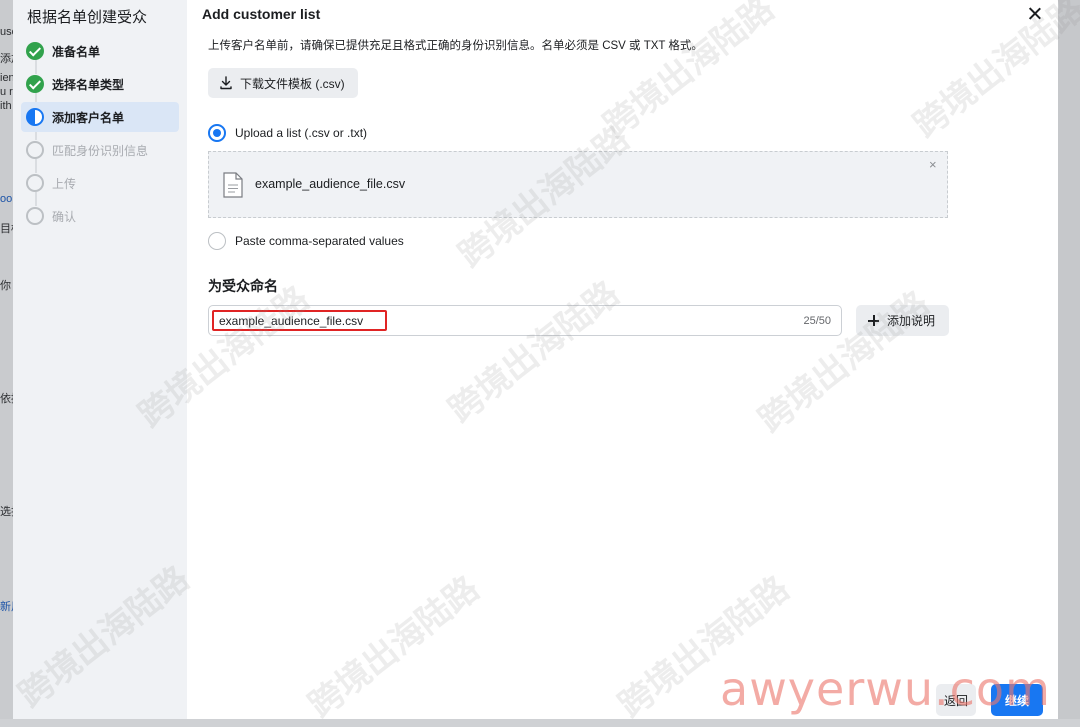  I want to click on background-text-fragment: 添加, so click(7, 59).